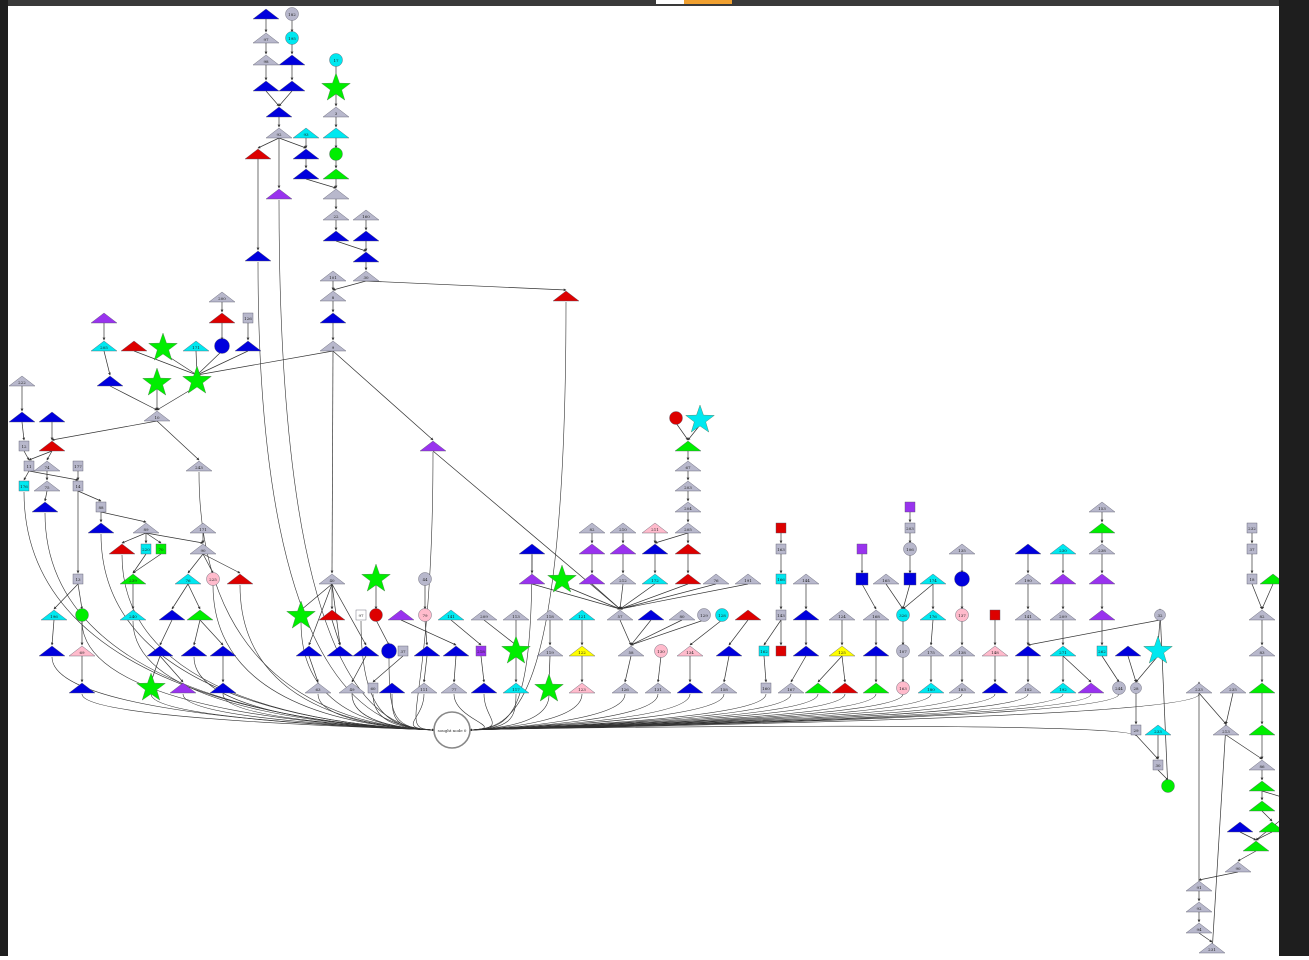 This screenshot has width=1309, height=960. What do you see at coordinates (1102, 651) in the screenshot?
I see `graph-node: 262` at bounding box center [1102, 651].